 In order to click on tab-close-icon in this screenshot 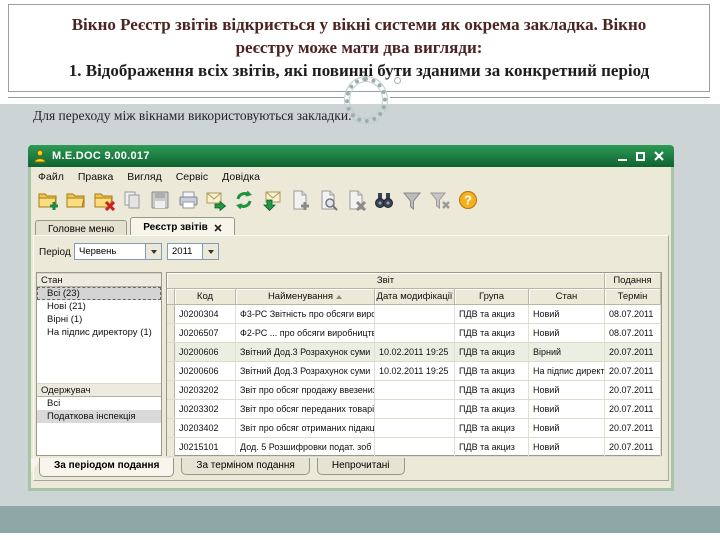, I will do `click(218, 227)`.